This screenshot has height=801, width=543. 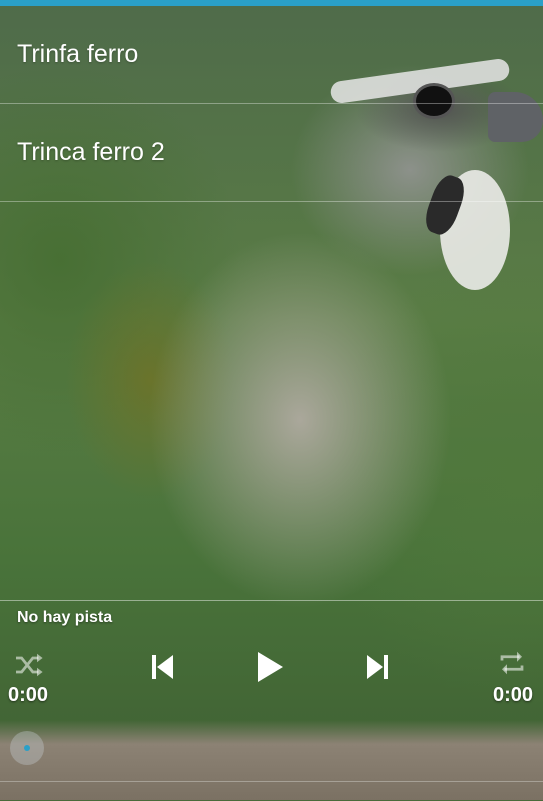 I want to click on repeat-icon, so click(x=512, y=665).